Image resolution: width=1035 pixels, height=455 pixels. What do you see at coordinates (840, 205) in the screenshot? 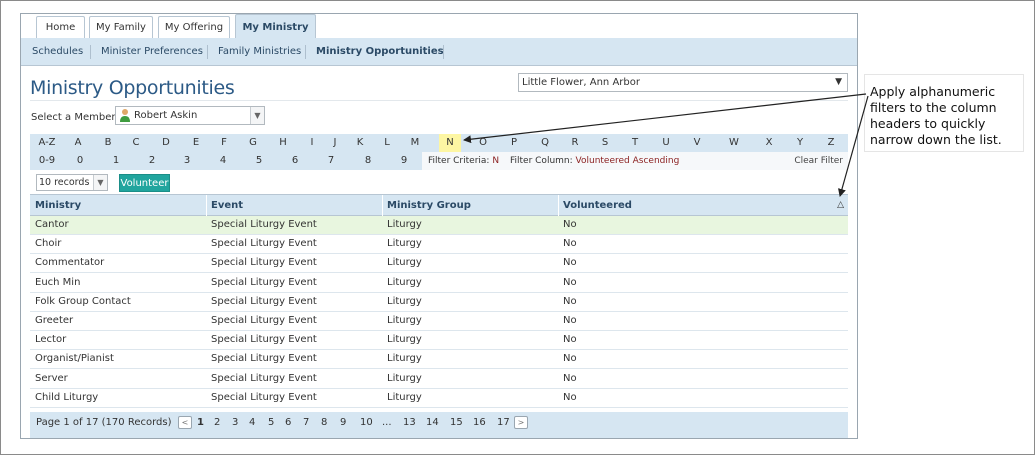
I see `sort-ascending-icon: △` at bounding box center [840, 205].